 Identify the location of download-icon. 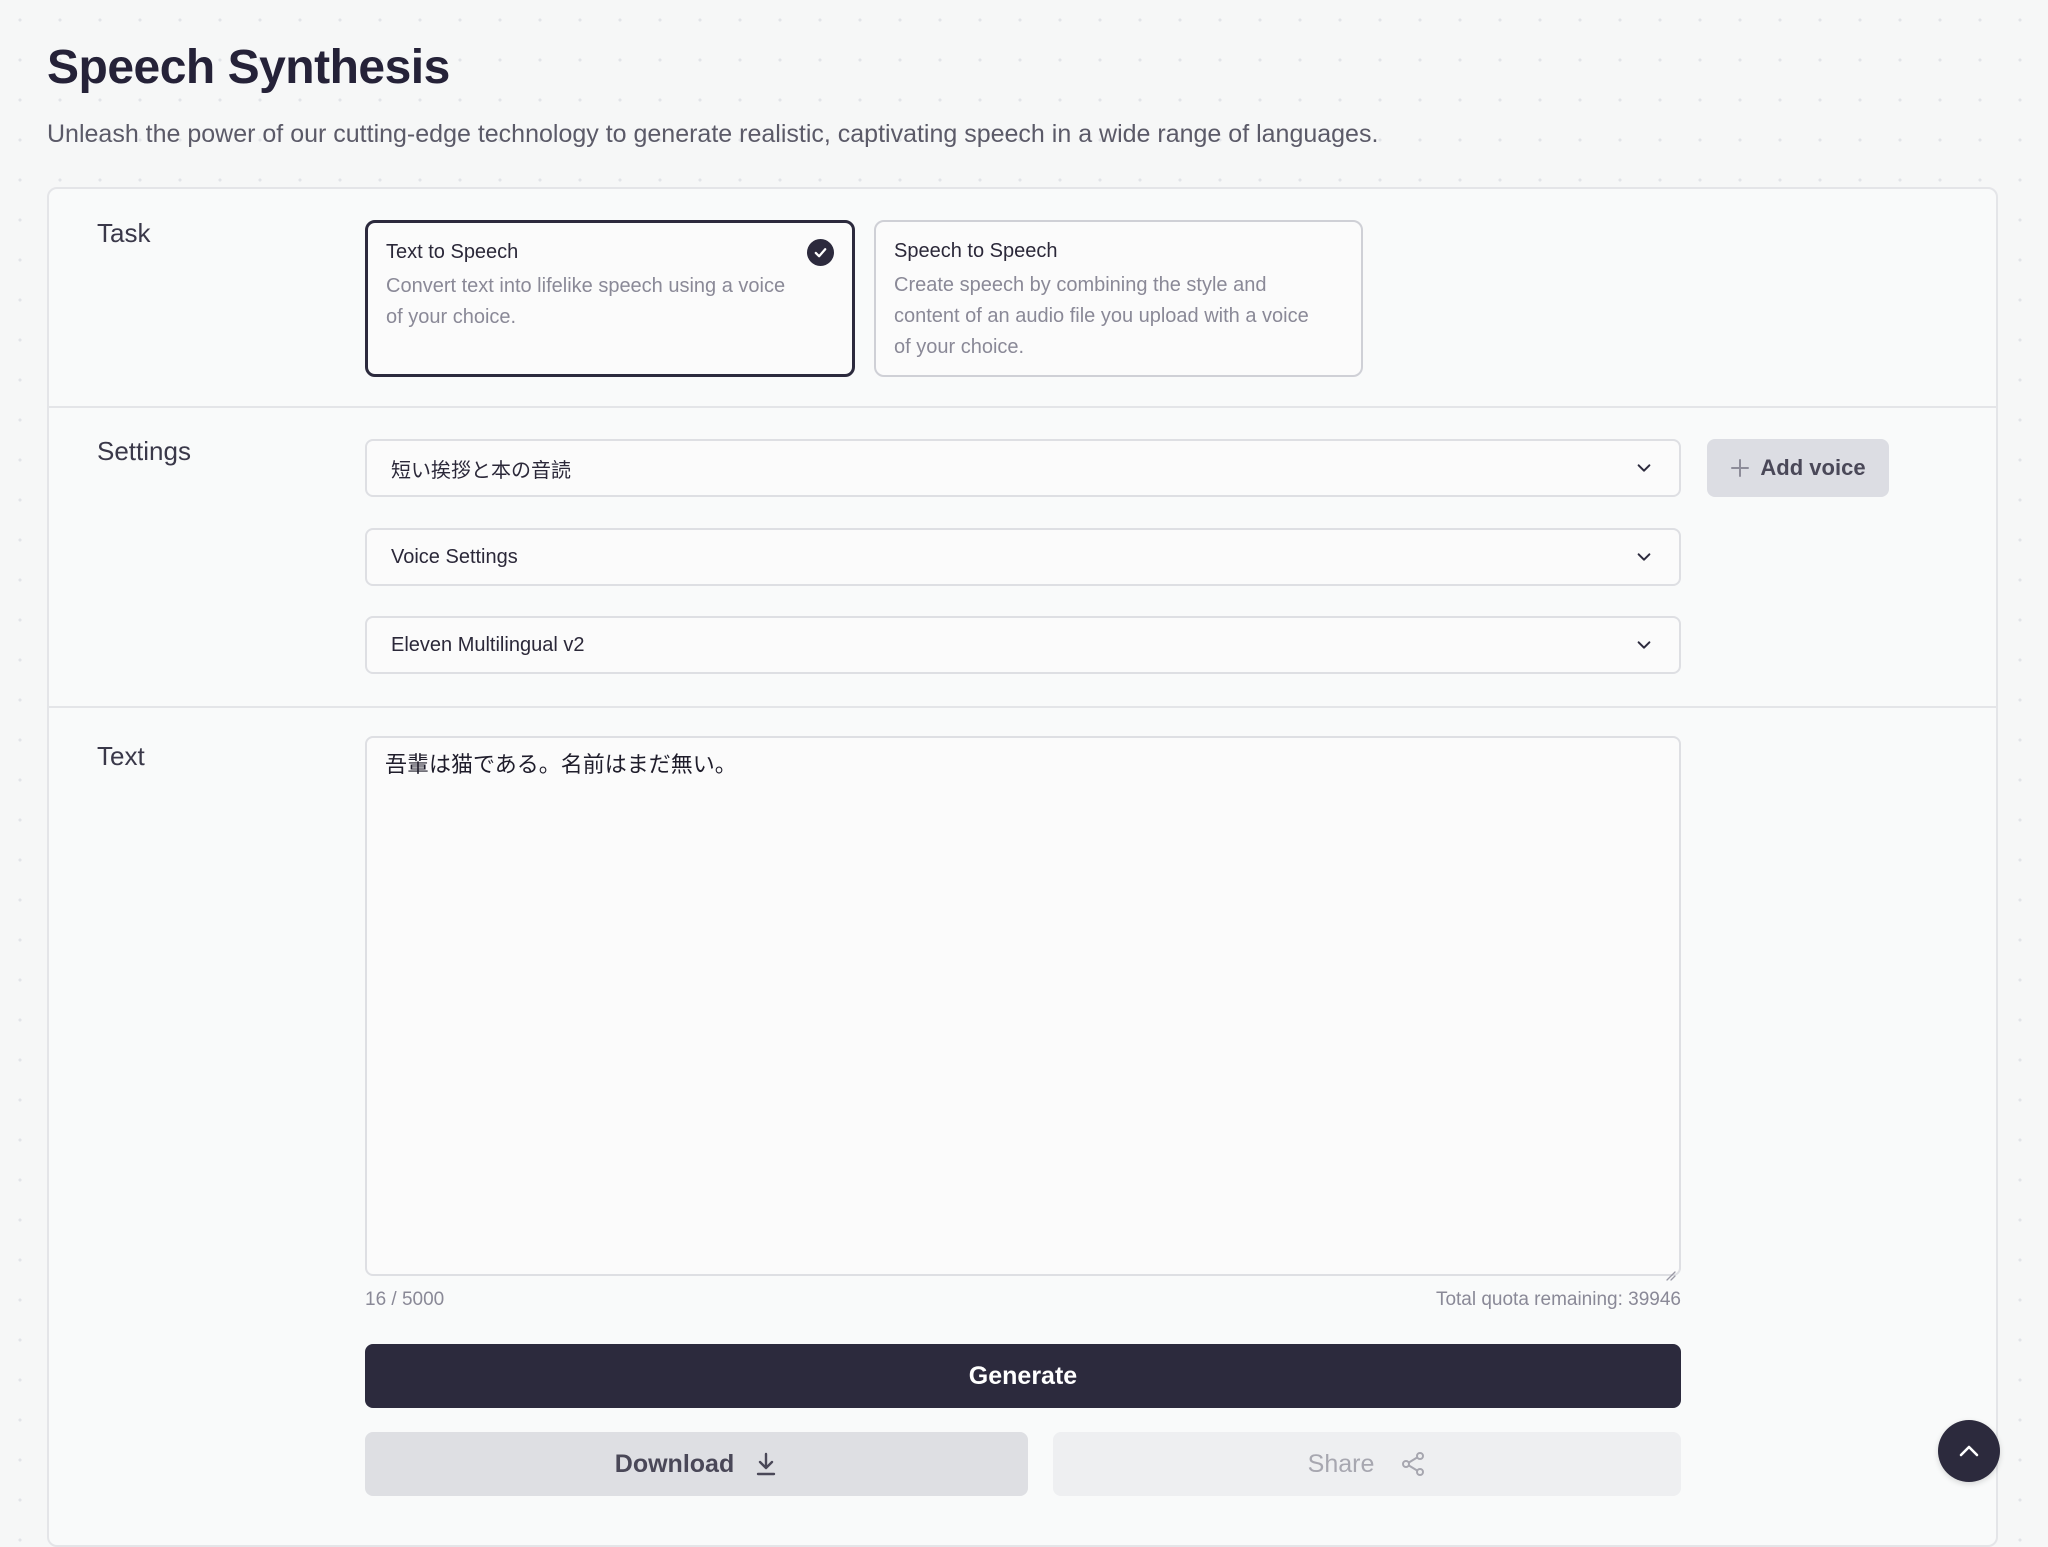
(766, 1464).